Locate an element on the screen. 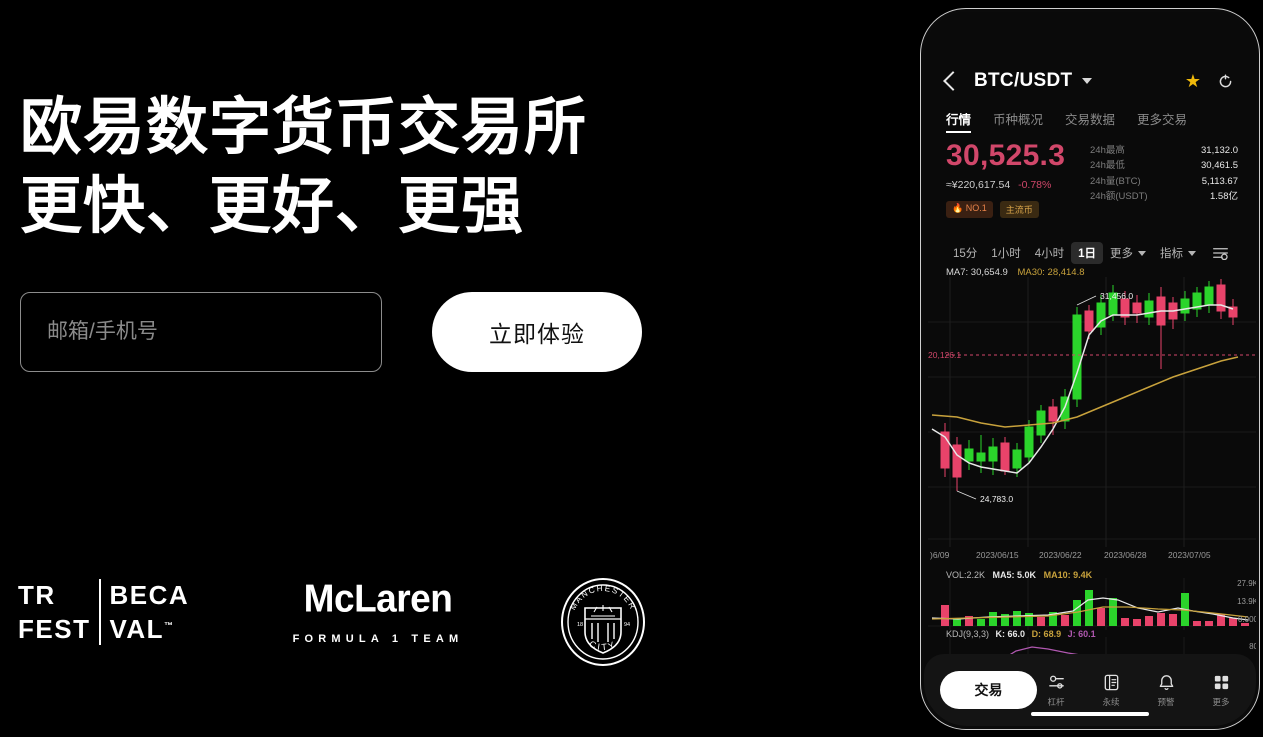  stat-label: 24h最高 is located at coordinates (1107, 150).